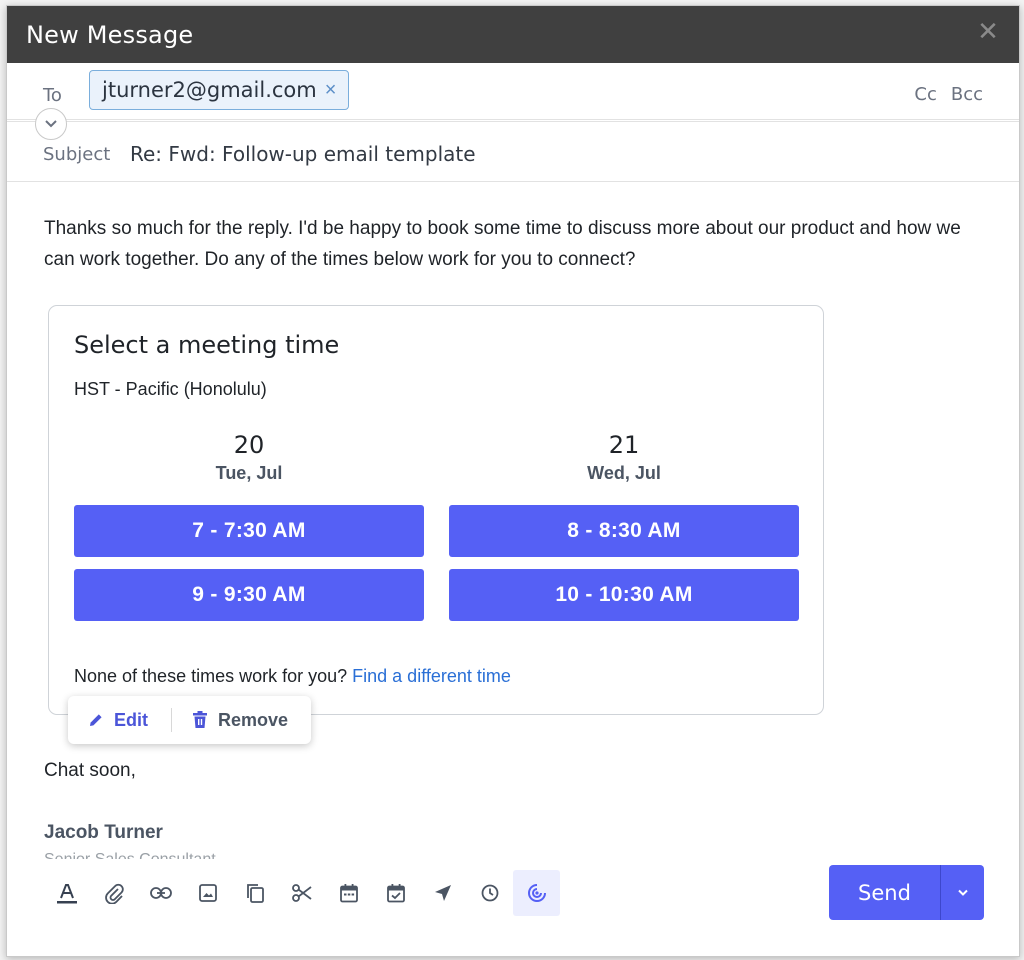 The image size is (1024, 960). I want to click on meeting-scheduler-button, so click(536, 893).